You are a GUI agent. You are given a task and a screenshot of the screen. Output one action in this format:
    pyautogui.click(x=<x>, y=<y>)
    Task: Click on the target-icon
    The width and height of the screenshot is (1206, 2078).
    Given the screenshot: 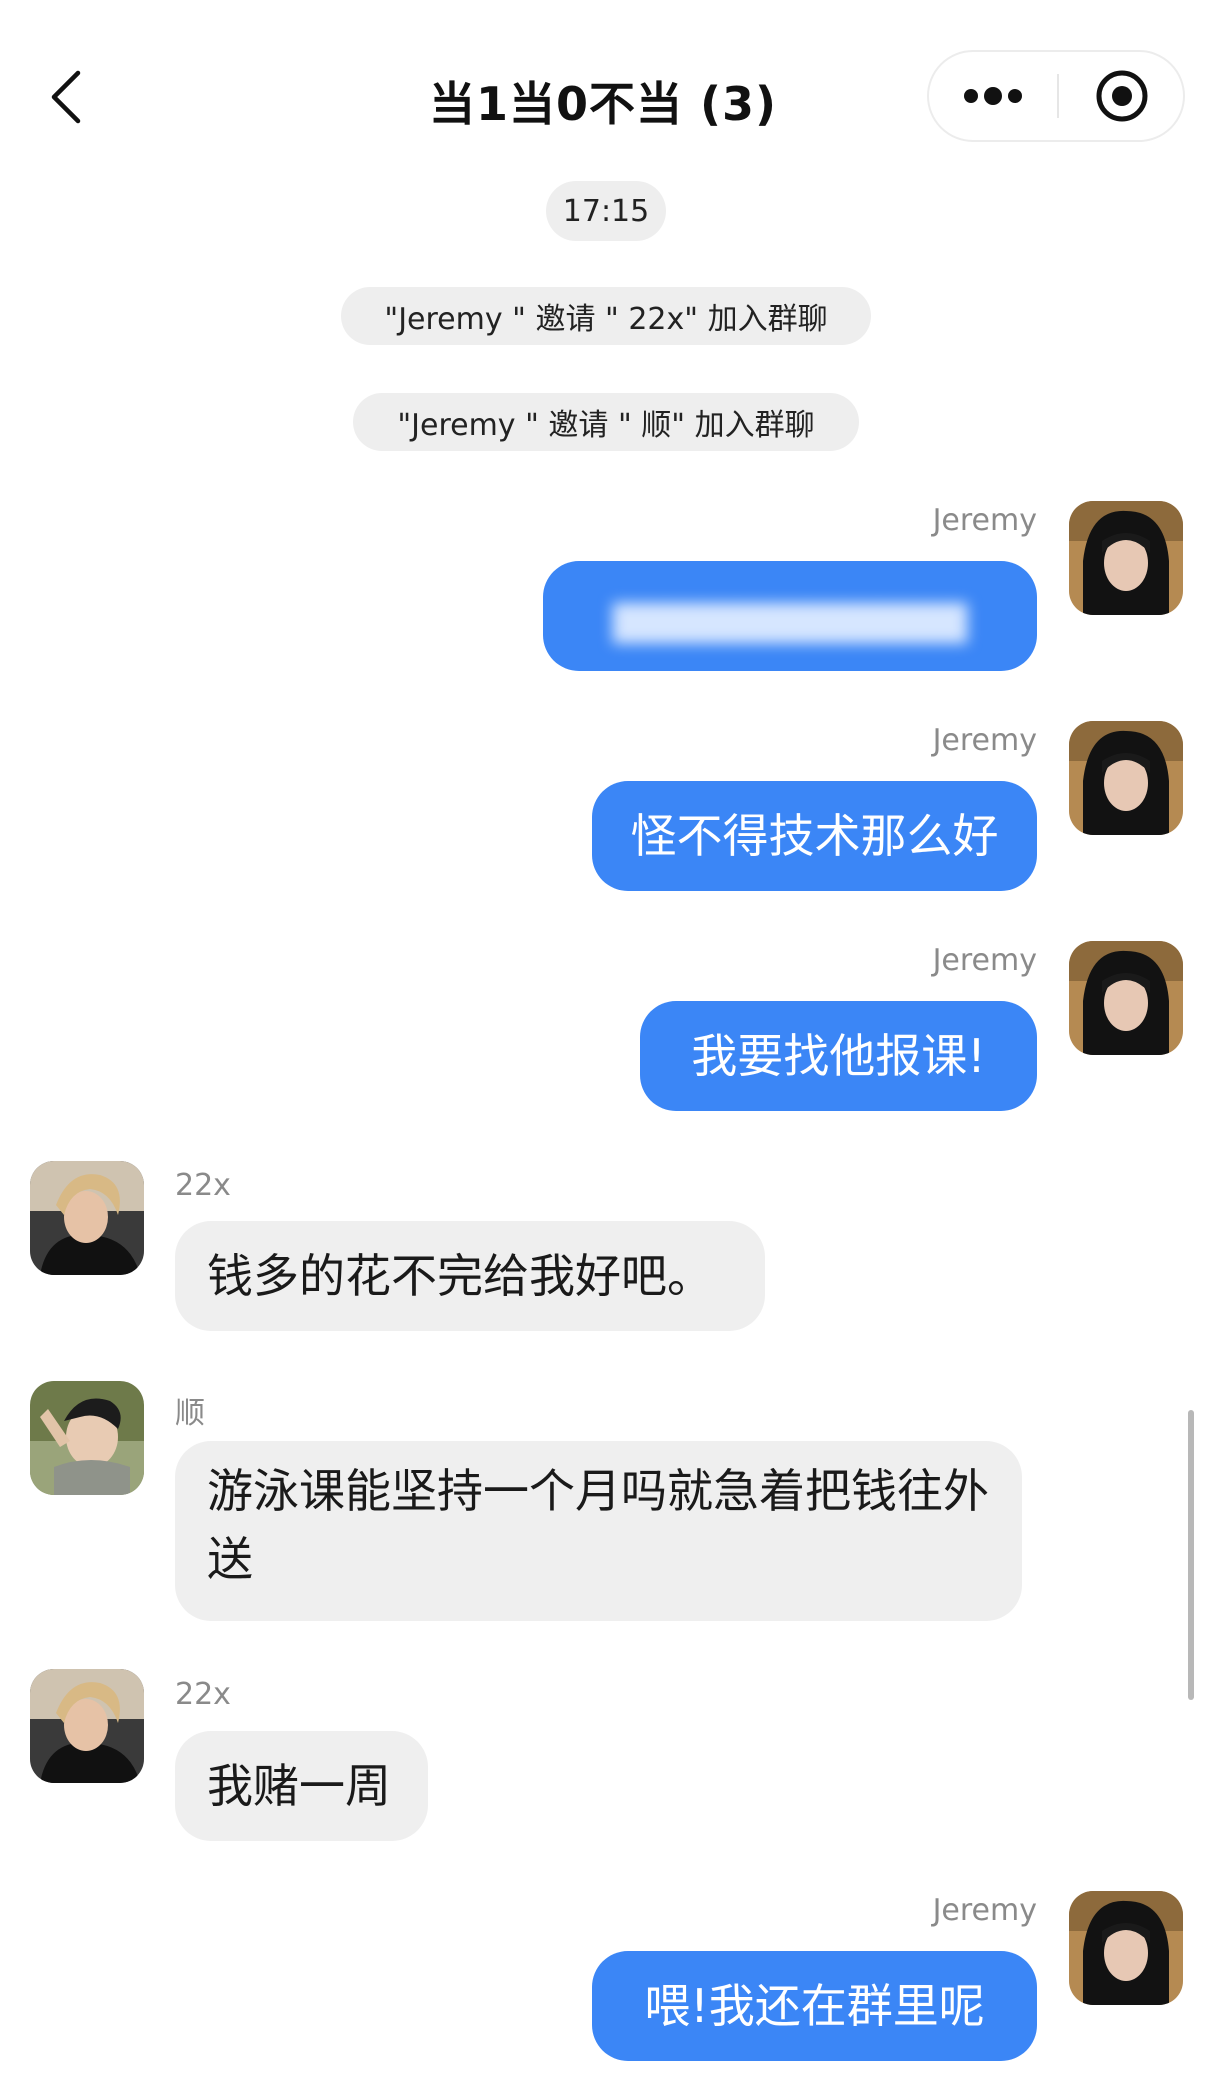 What is the action you would take?
    pyautogui.click(x=1122, y=96)
    